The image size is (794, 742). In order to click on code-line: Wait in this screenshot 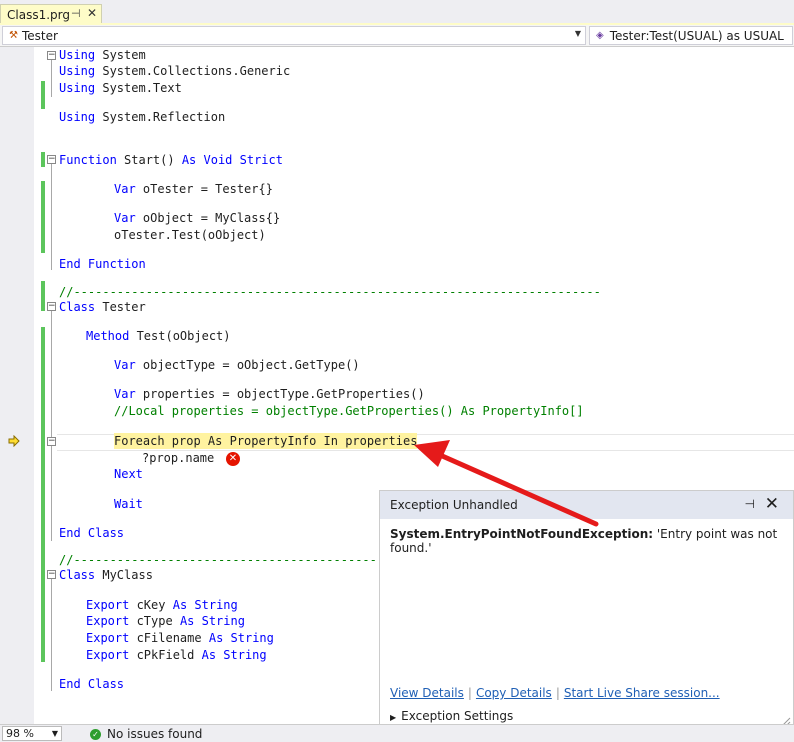, I will do `click(128, 504)`.